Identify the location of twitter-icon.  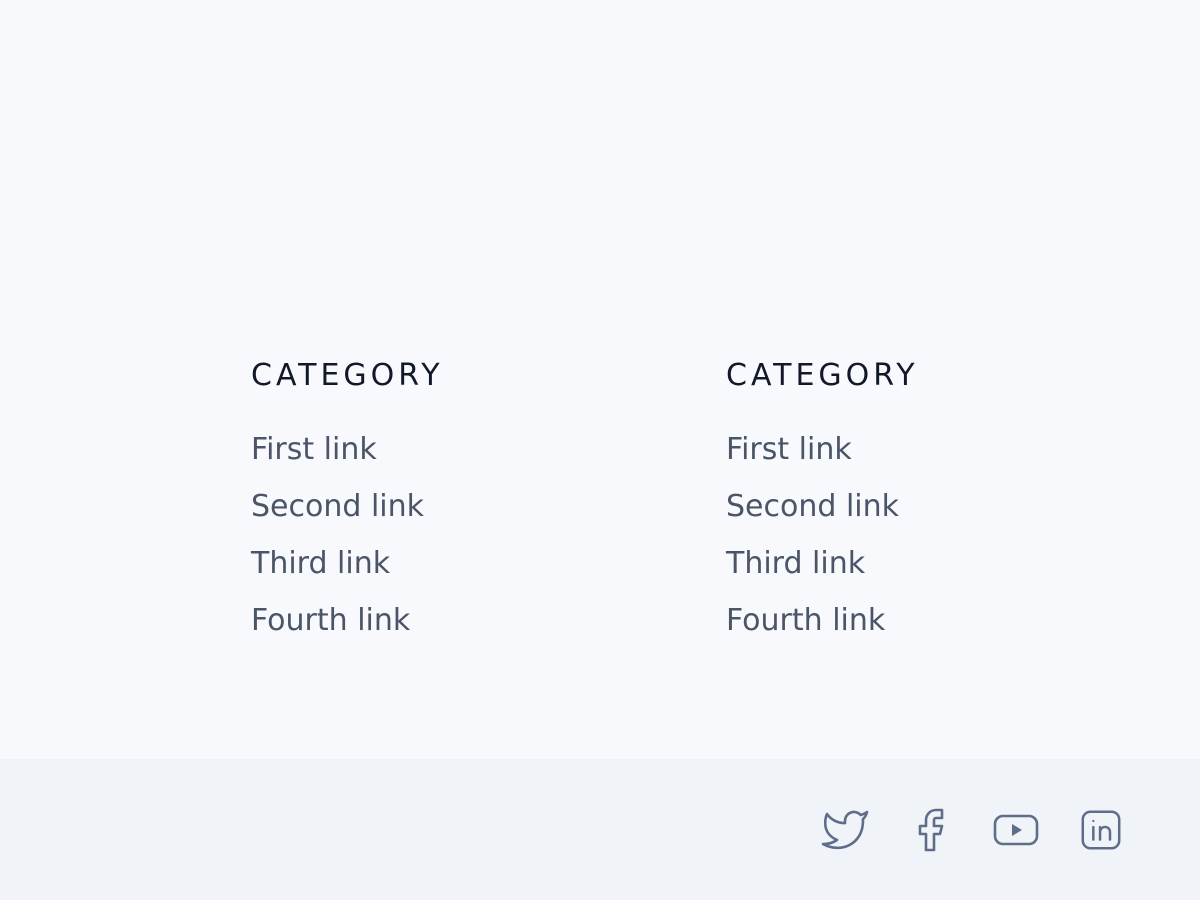
(845, 830).